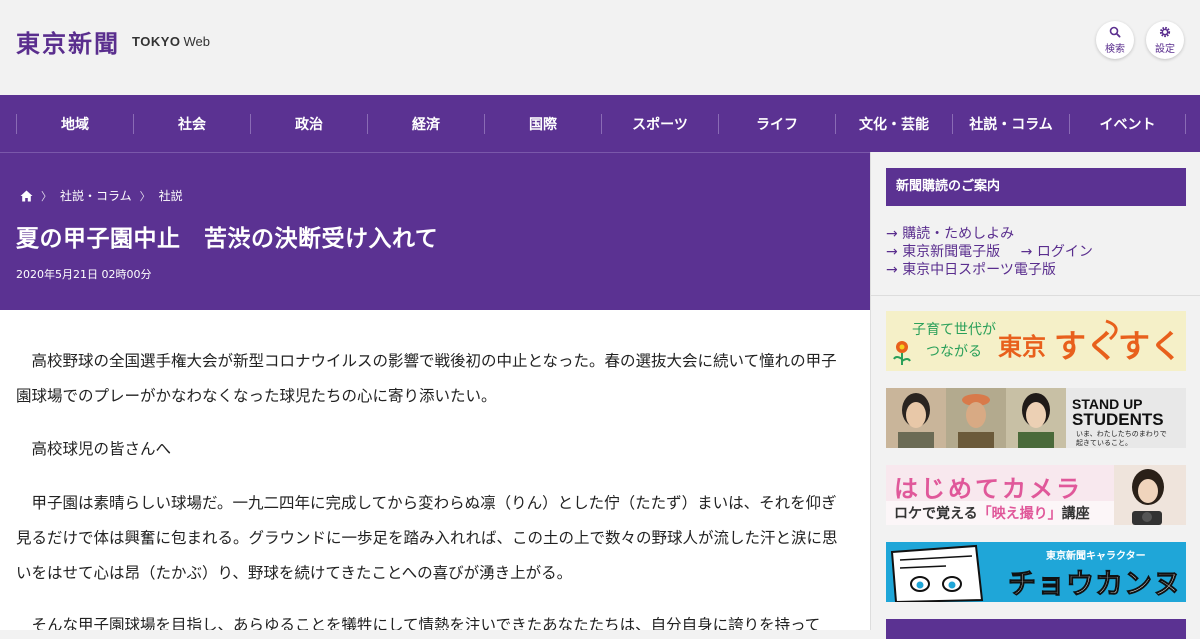  What do you see at coordinates (156, 41) in the screenshot?
I see `logo-tokyo: TOKYO` at bounding box center [156, 41].